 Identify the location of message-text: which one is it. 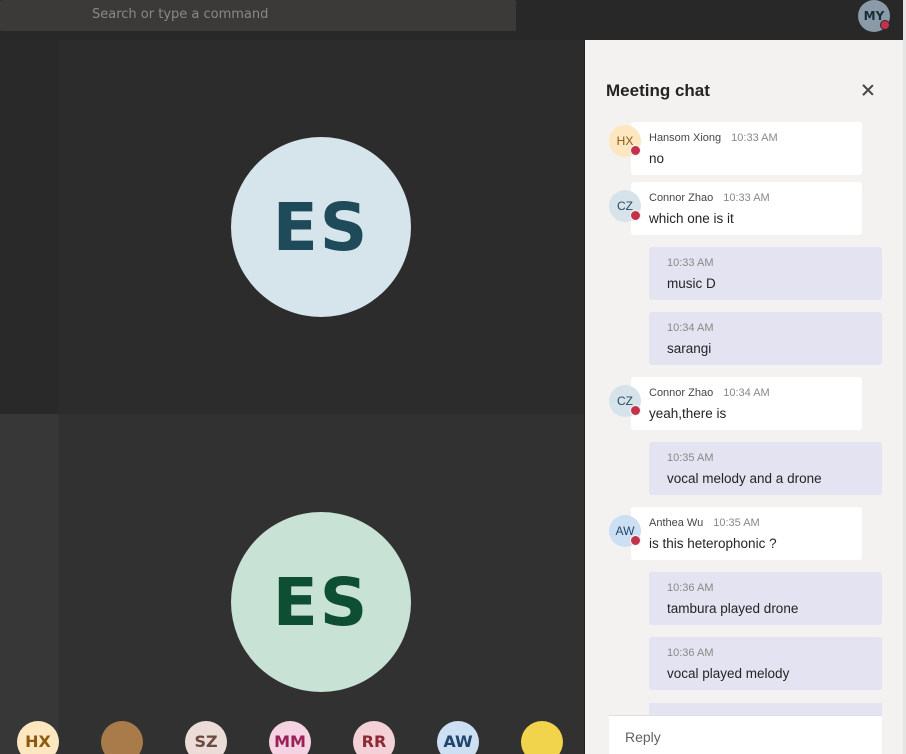
(691, 218).